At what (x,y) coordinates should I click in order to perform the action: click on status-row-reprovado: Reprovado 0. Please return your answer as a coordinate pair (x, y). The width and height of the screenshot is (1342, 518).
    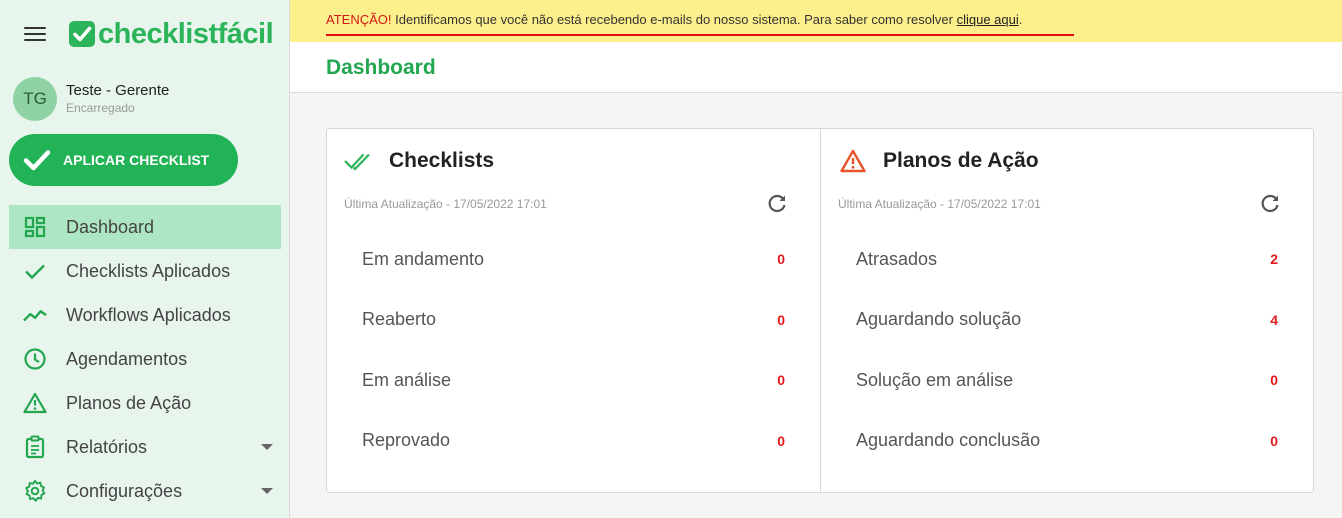
    Looking at the image, I should click on (573, 441).